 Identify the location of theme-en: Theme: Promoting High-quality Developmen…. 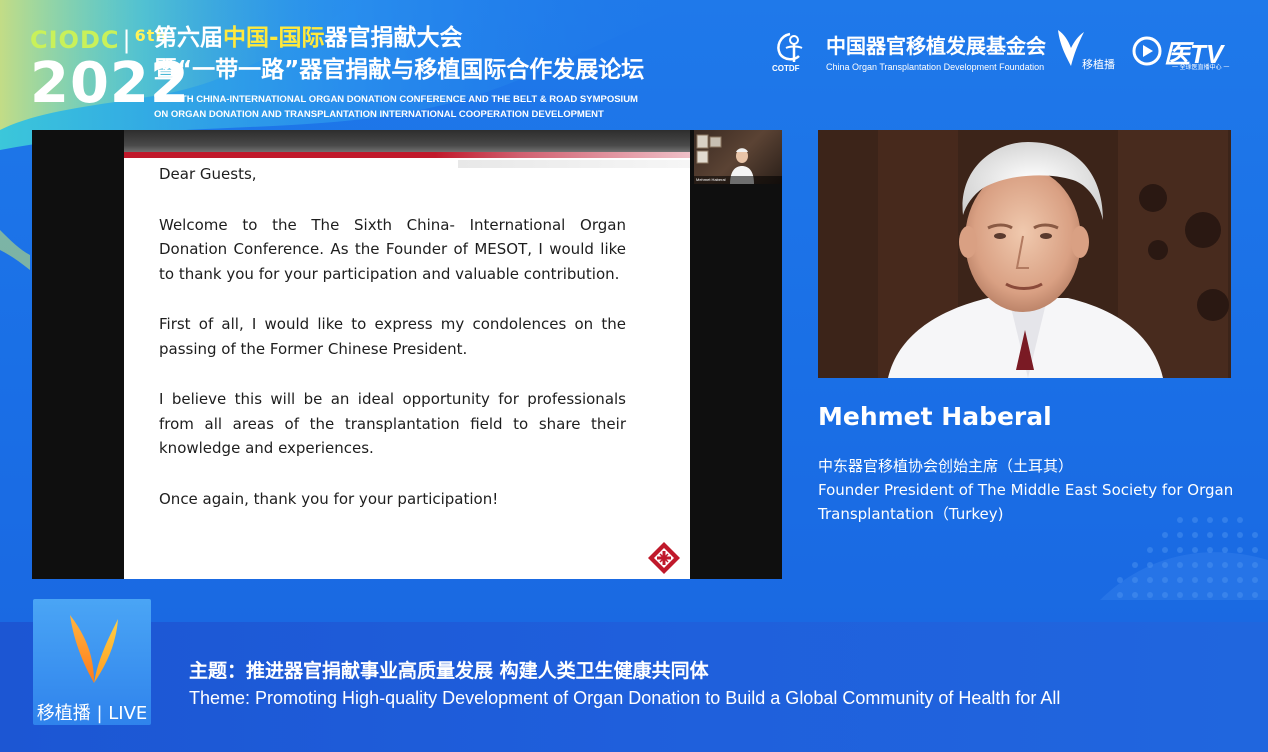
(625, 698).